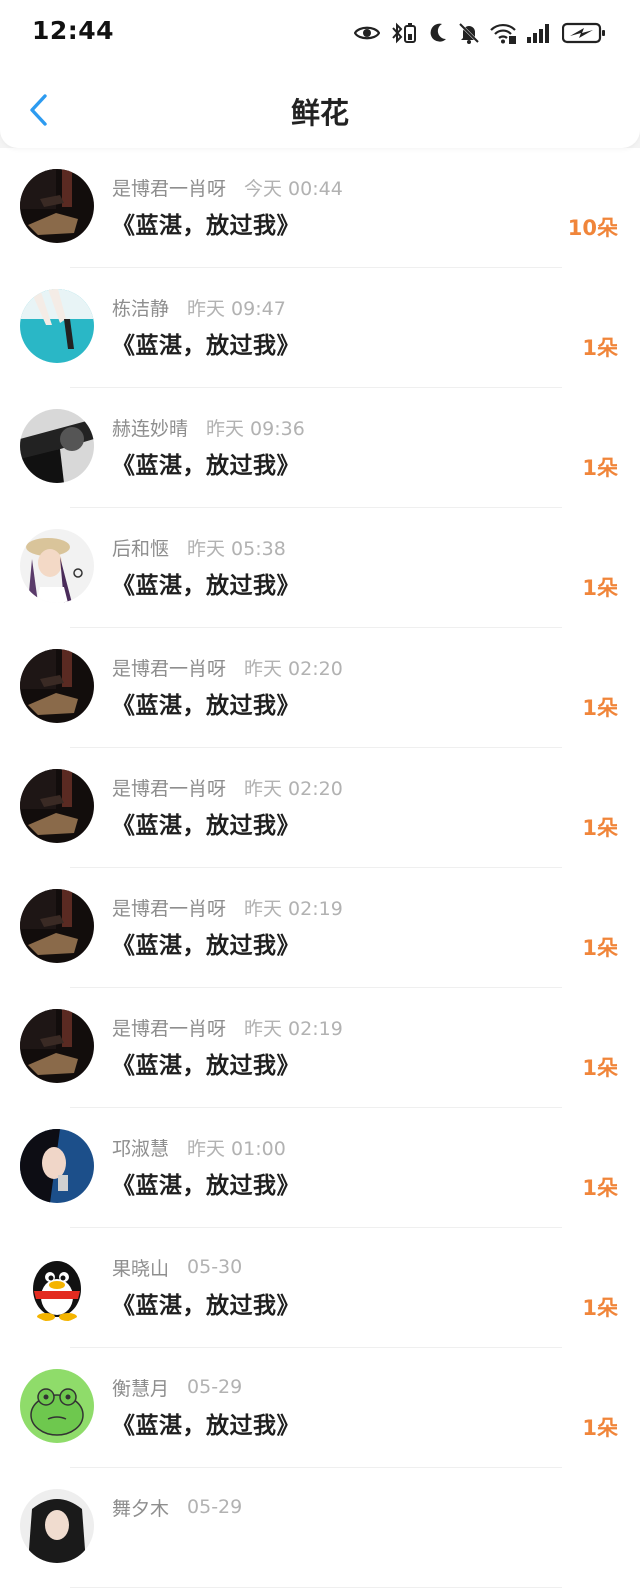 This screenshot has width=640, height=1588. I want to click on user-name: 邛淑慧, so click(140, 1147).